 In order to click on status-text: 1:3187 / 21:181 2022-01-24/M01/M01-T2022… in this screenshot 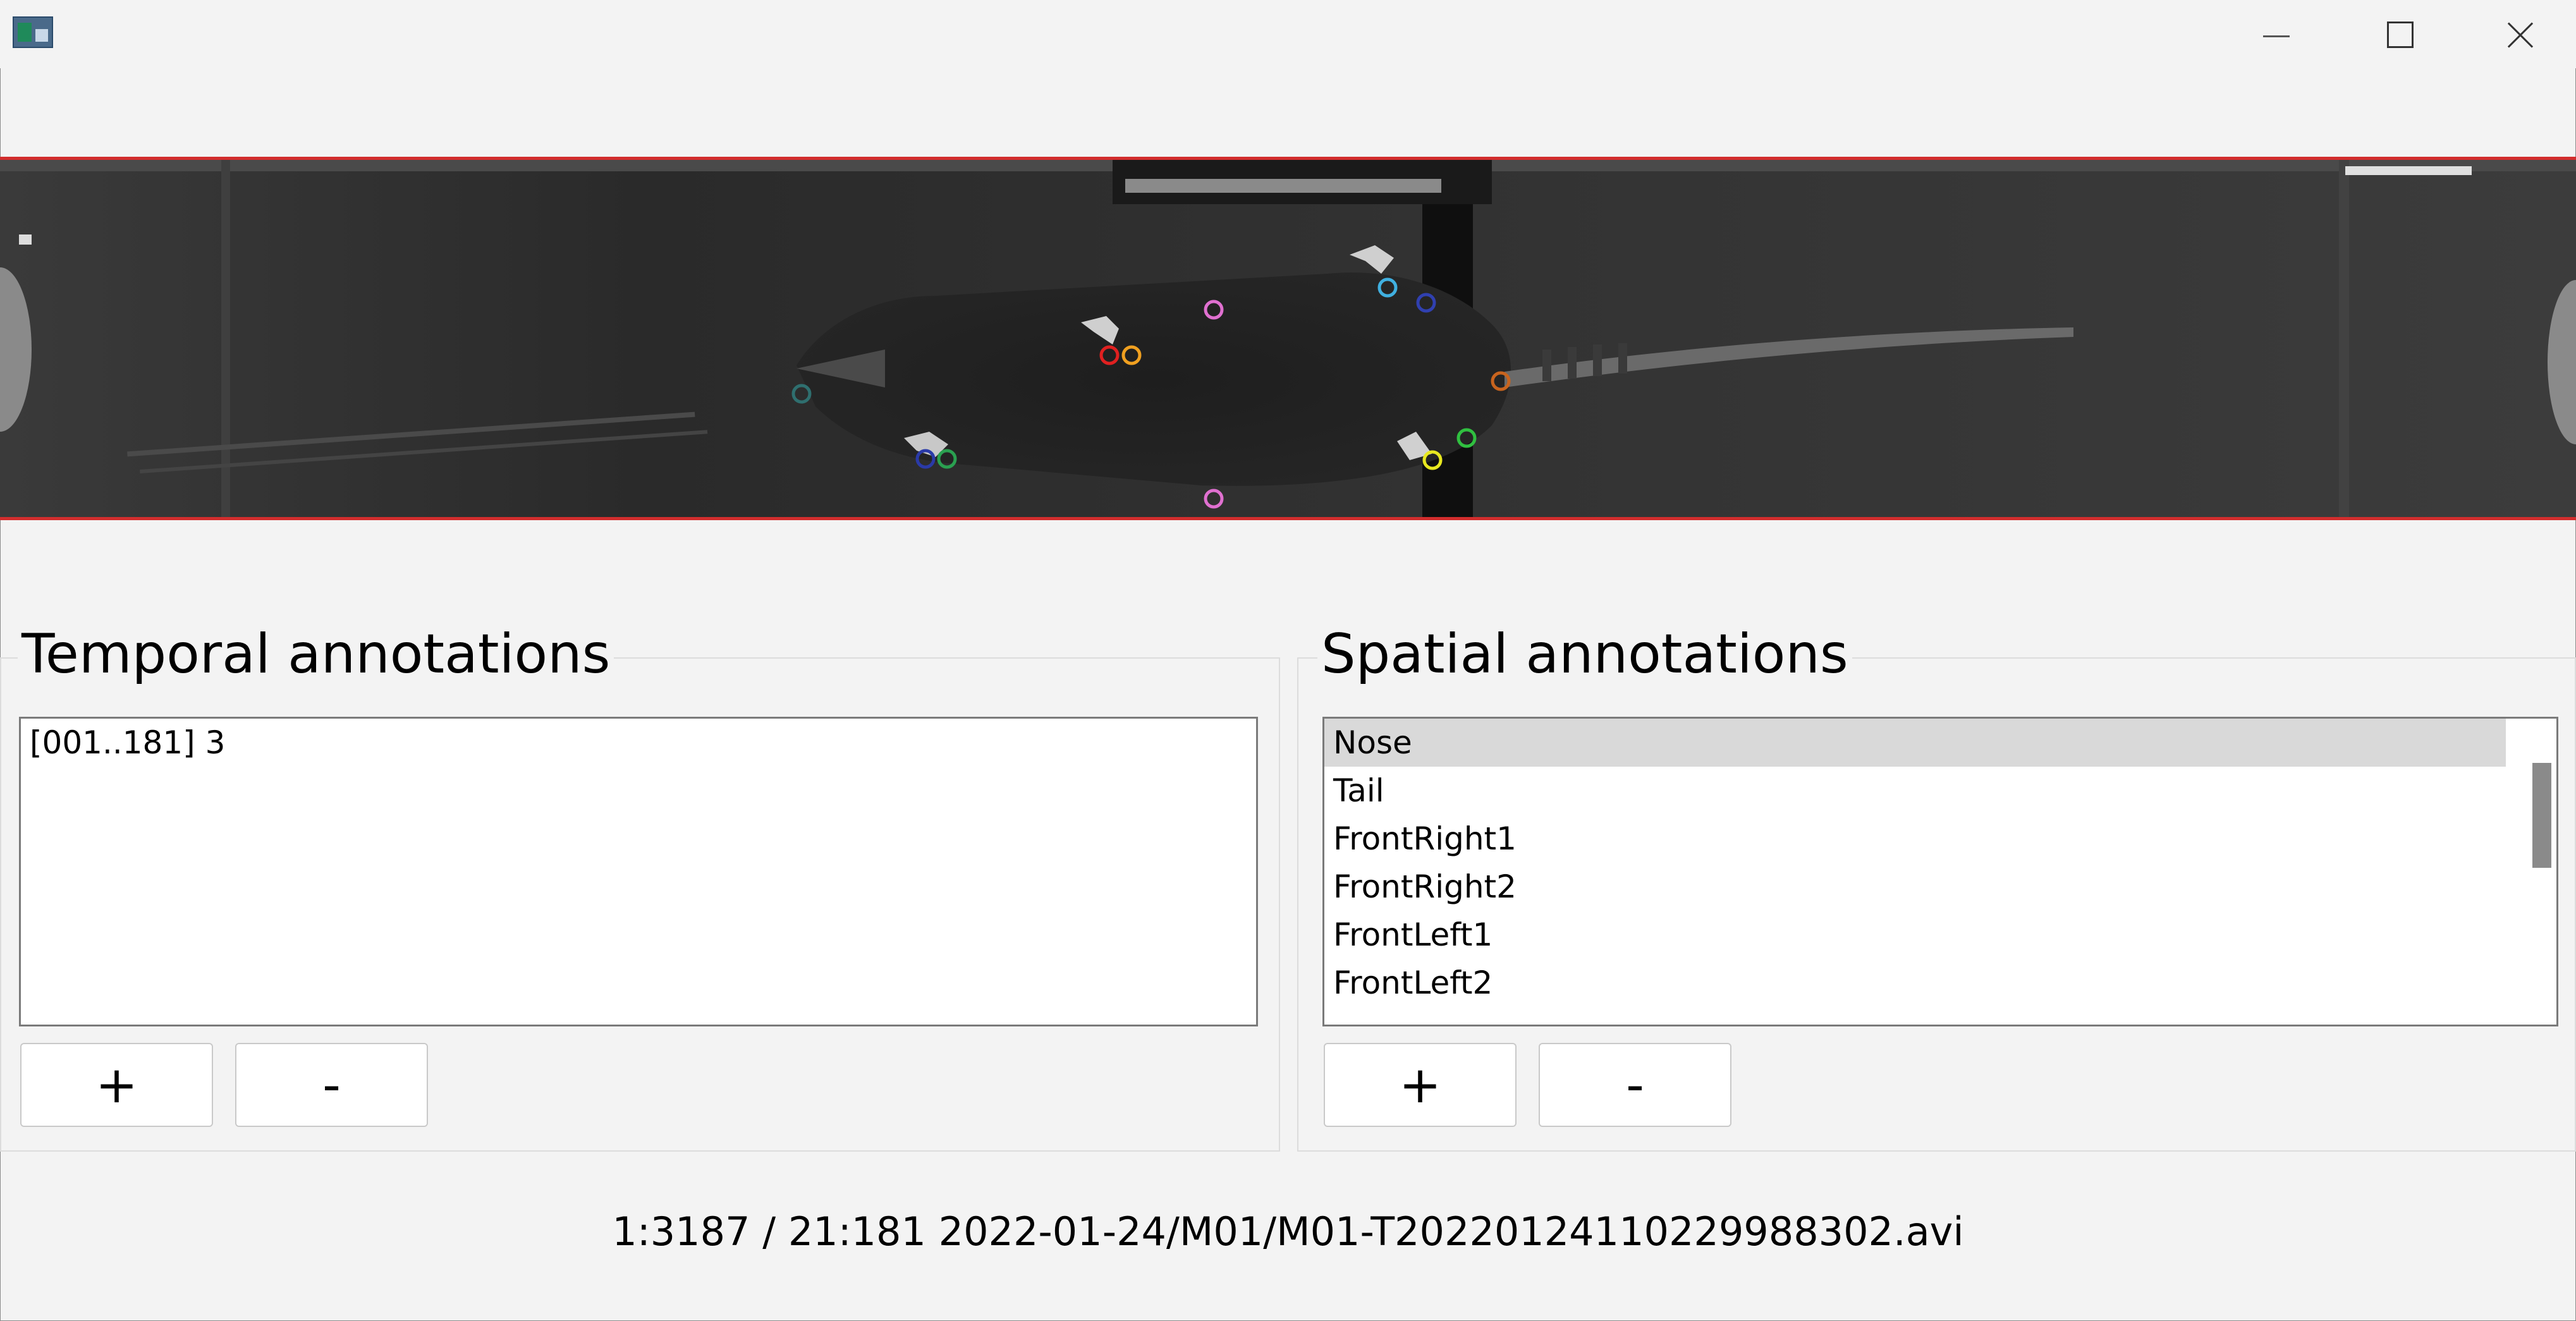, I will do `click(1288, 1231)`.